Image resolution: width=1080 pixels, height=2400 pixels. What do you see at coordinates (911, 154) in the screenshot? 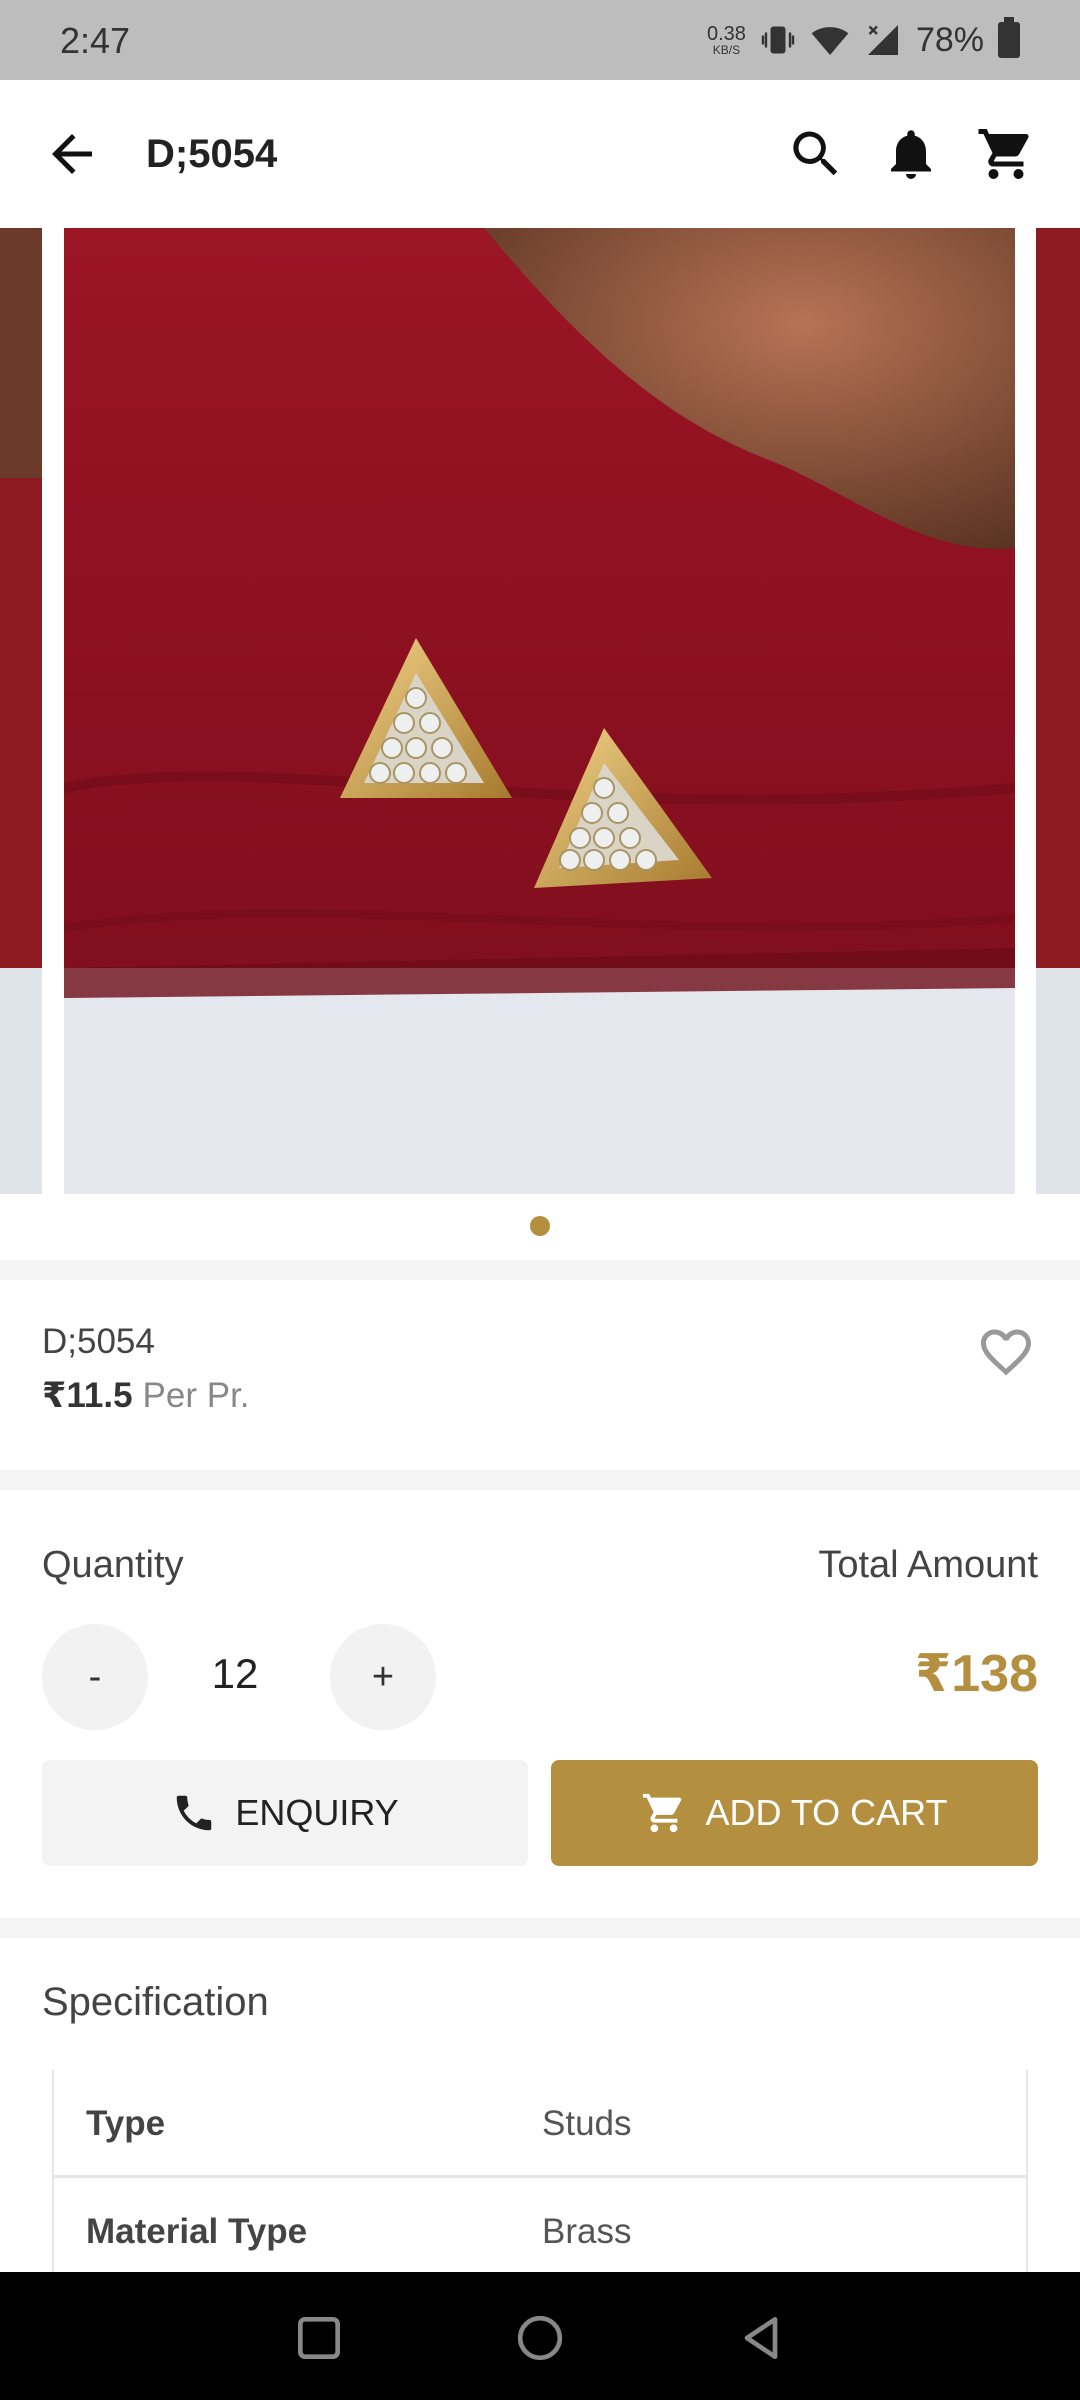
I see `bell-icon` at bounding box center [911, 154].